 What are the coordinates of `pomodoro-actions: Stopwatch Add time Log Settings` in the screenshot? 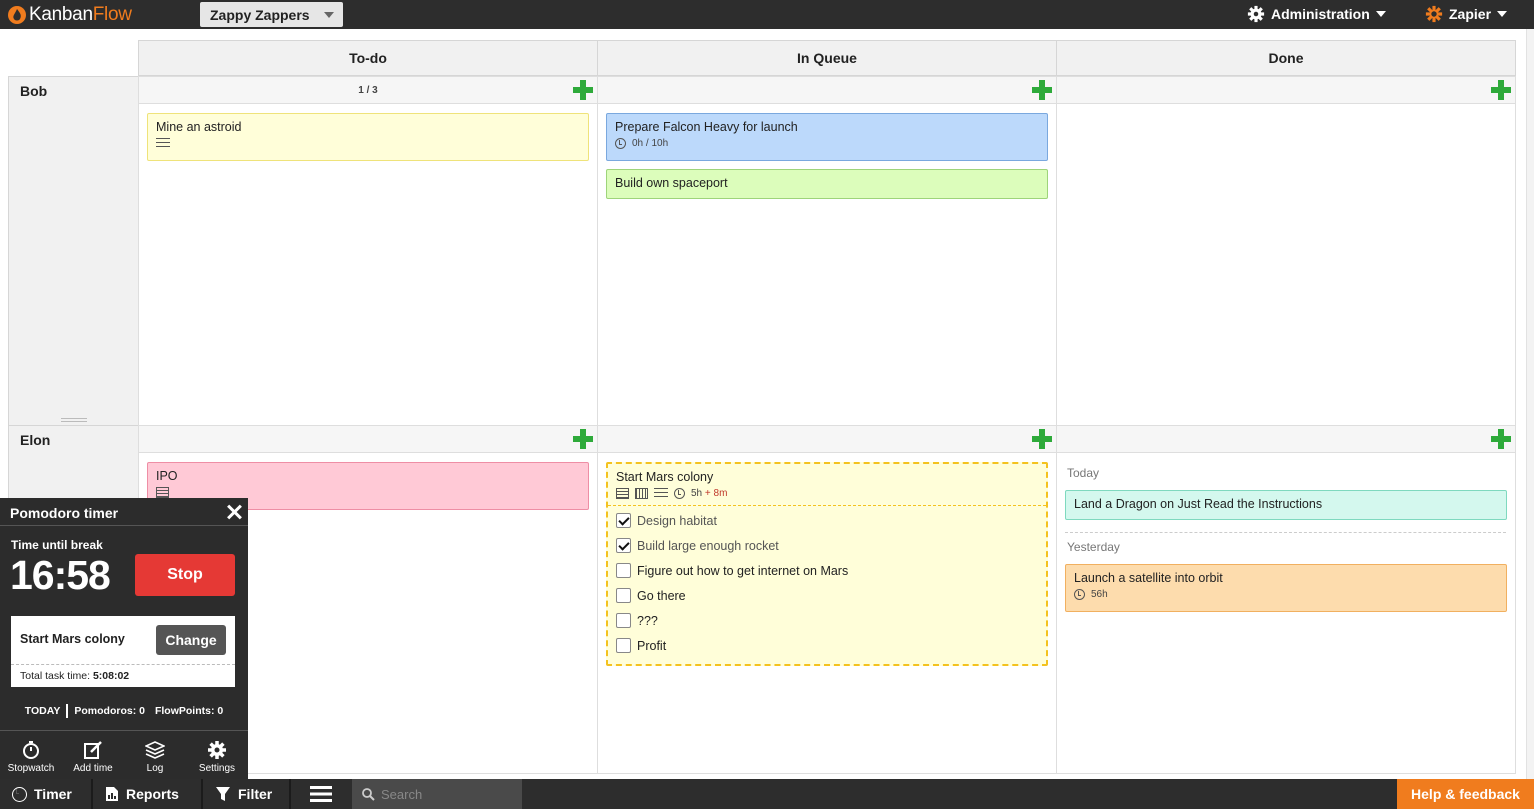 It's located at (124, 754).